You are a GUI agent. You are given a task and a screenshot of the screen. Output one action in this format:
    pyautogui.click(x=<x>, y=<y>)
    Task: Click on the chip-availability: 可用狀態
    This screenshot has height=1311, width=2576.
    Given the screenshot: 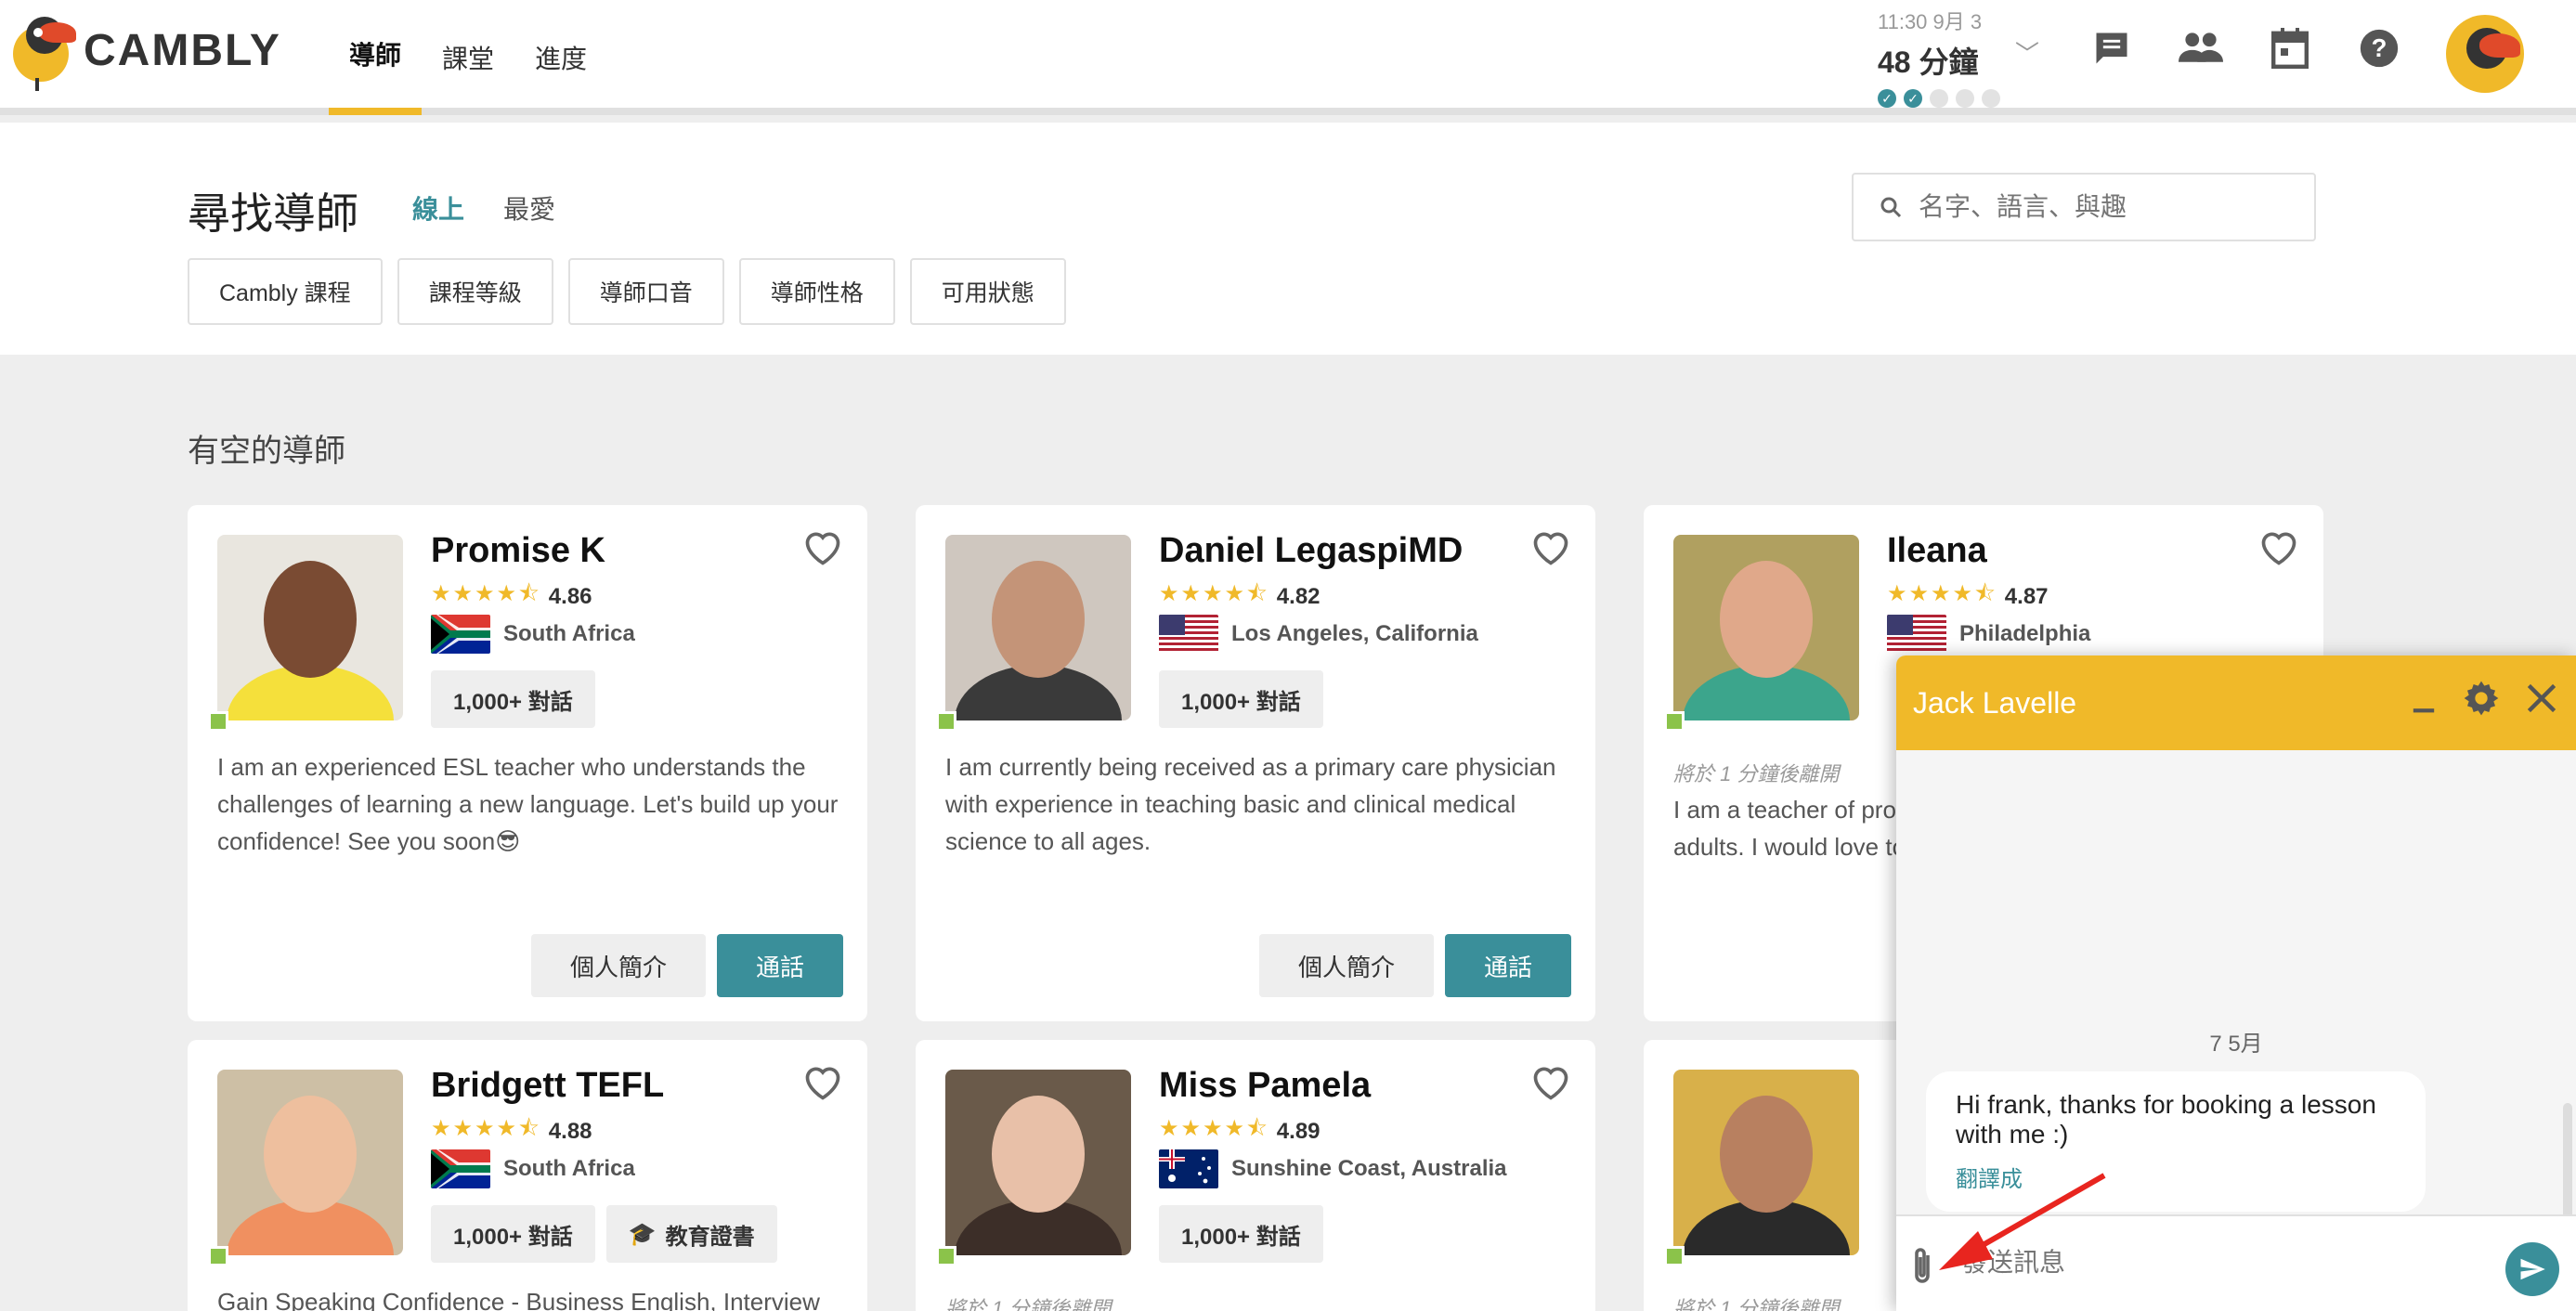 What is the action you would take?
    pyautogui.click(x=988, y=292)
    